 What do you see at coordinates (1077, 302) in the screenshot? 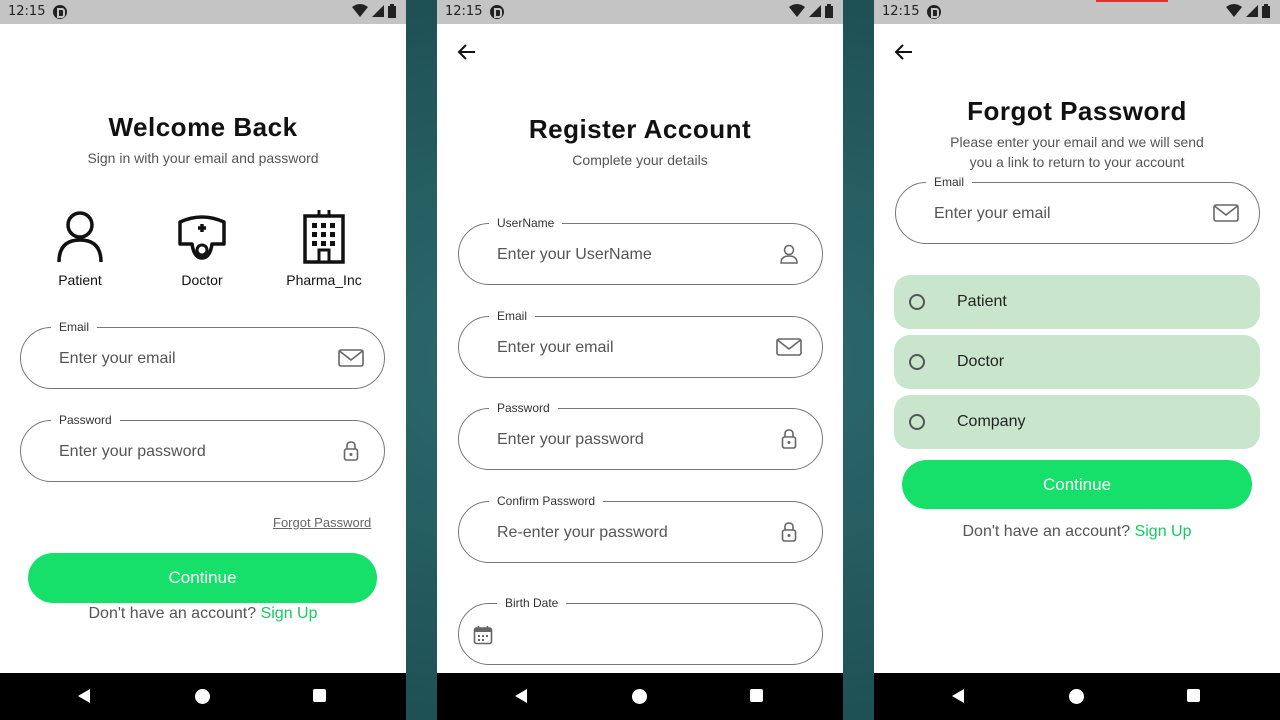
I see `radio-option-patient: Patient` at bounding box center [1077, 302].